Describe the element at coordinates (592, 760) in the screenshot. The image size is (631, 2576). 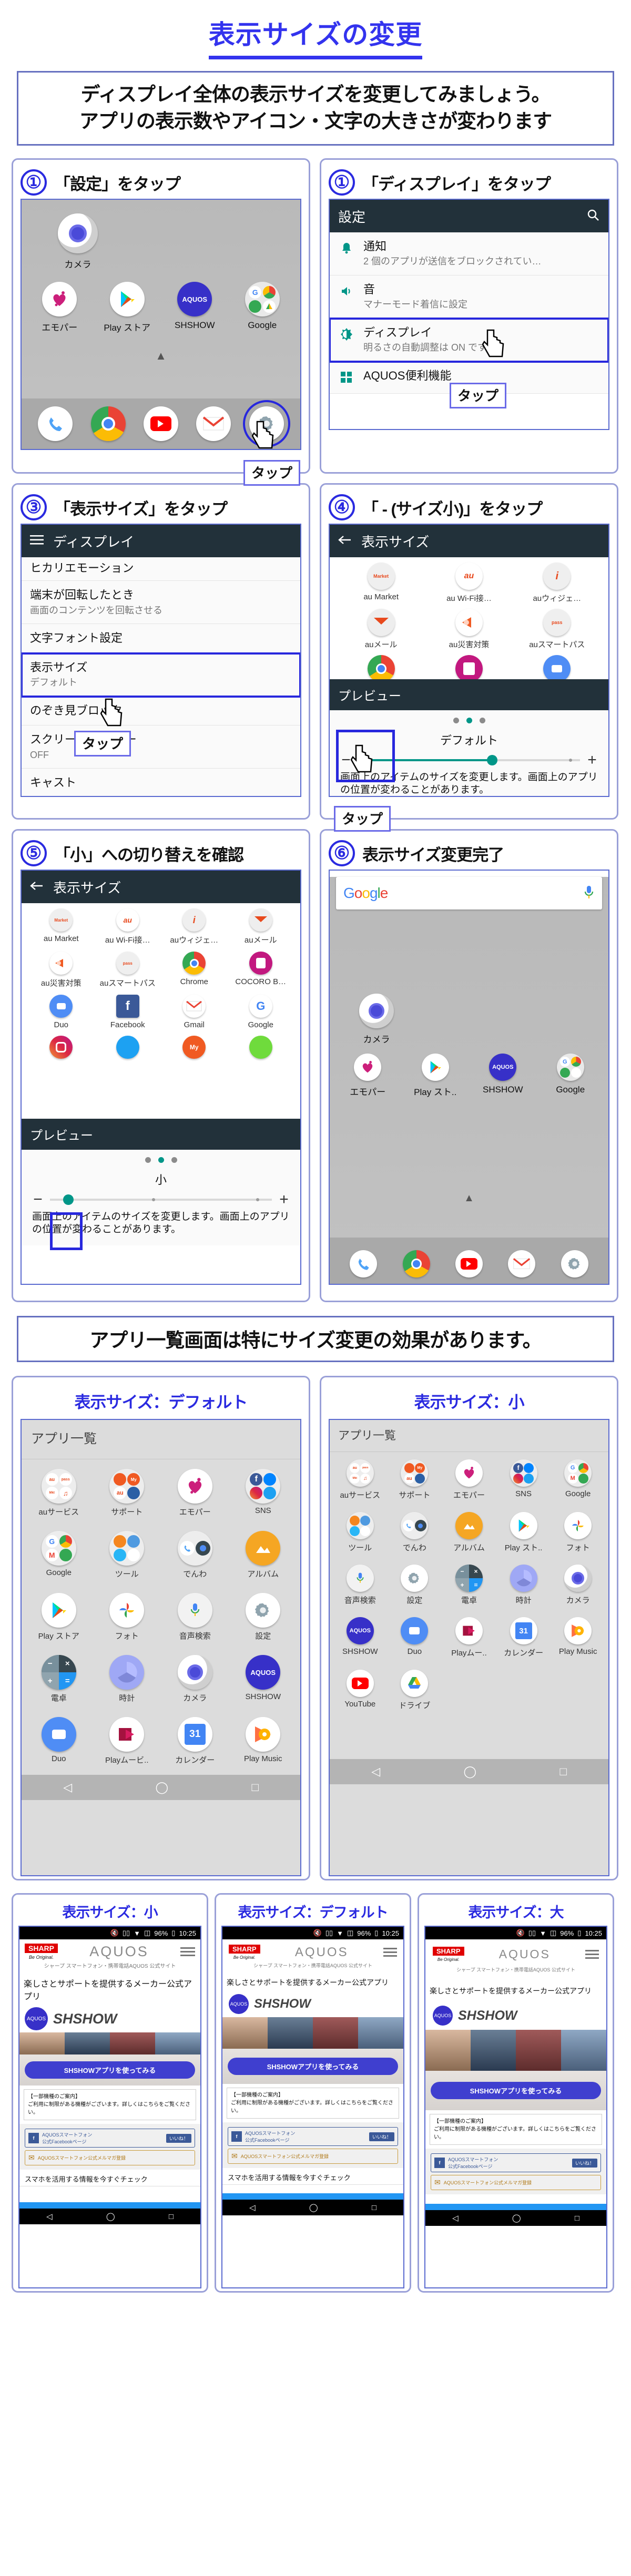
I see `size-increase-button: +` at that location.